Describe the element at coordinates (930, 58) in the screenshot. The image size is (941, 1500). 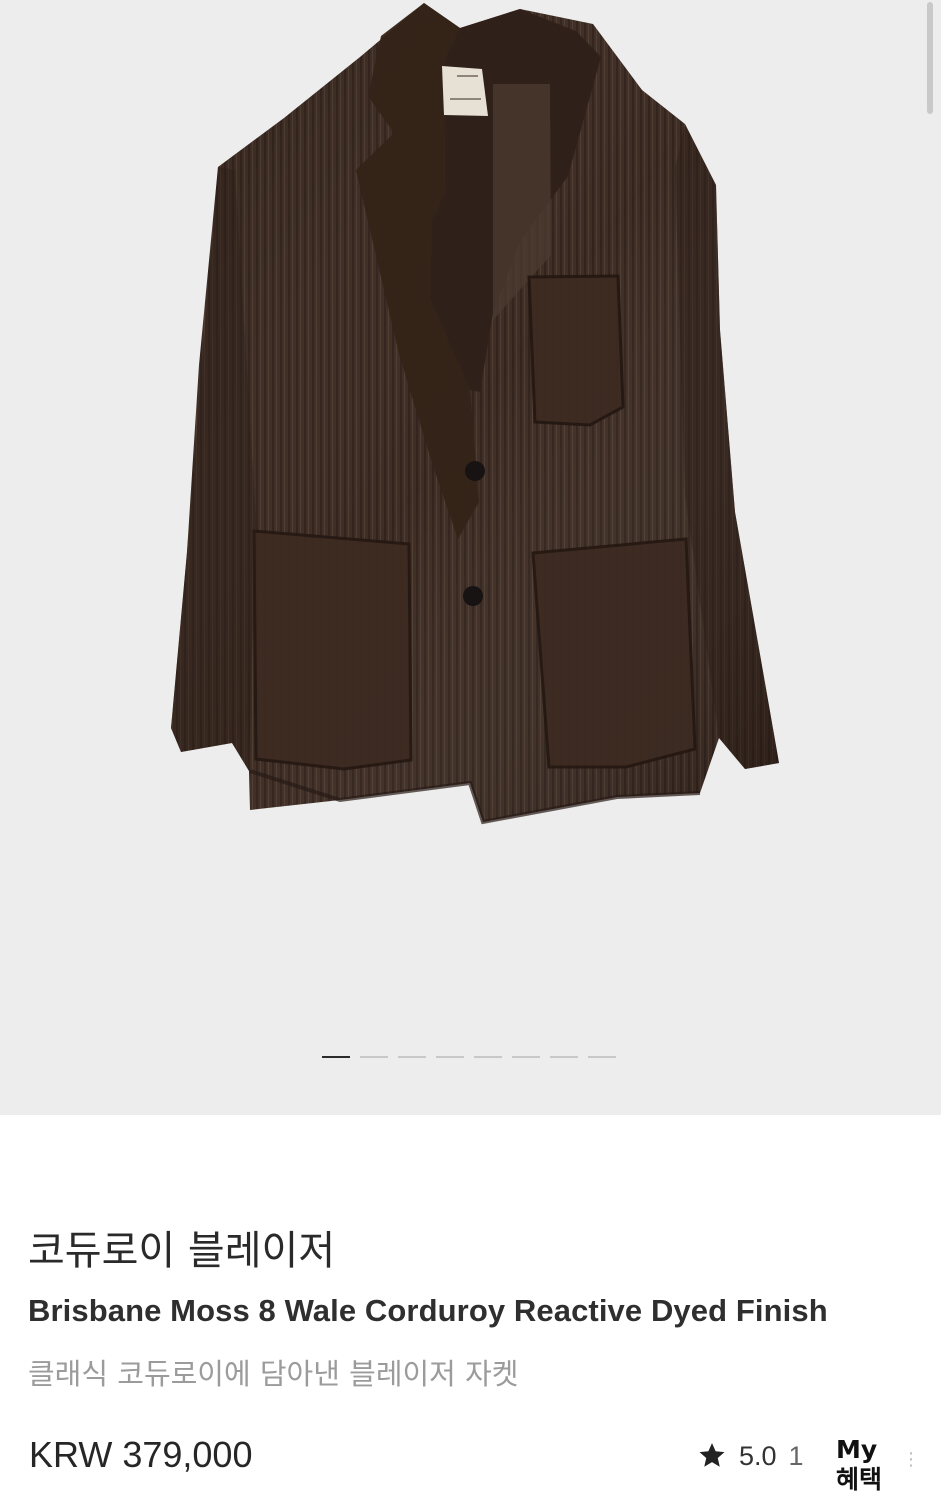
I see `page-scrollbar` at that location.